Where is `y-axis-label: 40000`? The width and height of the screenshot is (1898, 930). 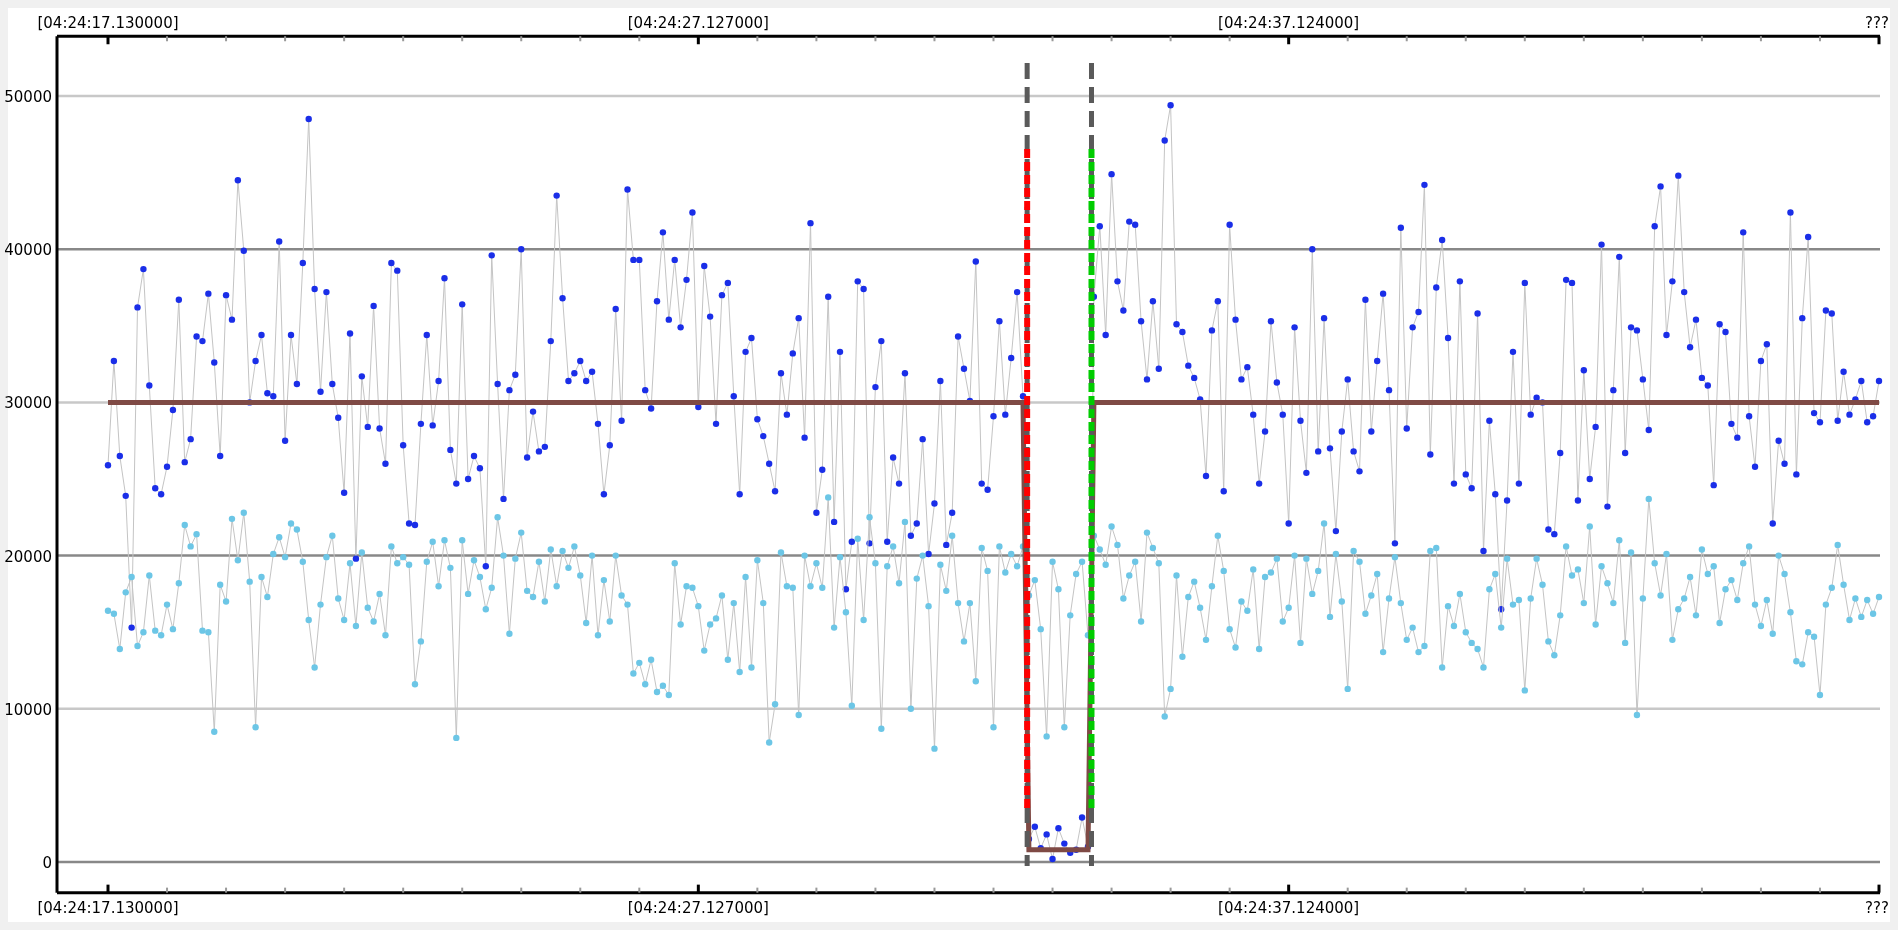
y-axis-label: 40000 is located at coordinates (28, 250).